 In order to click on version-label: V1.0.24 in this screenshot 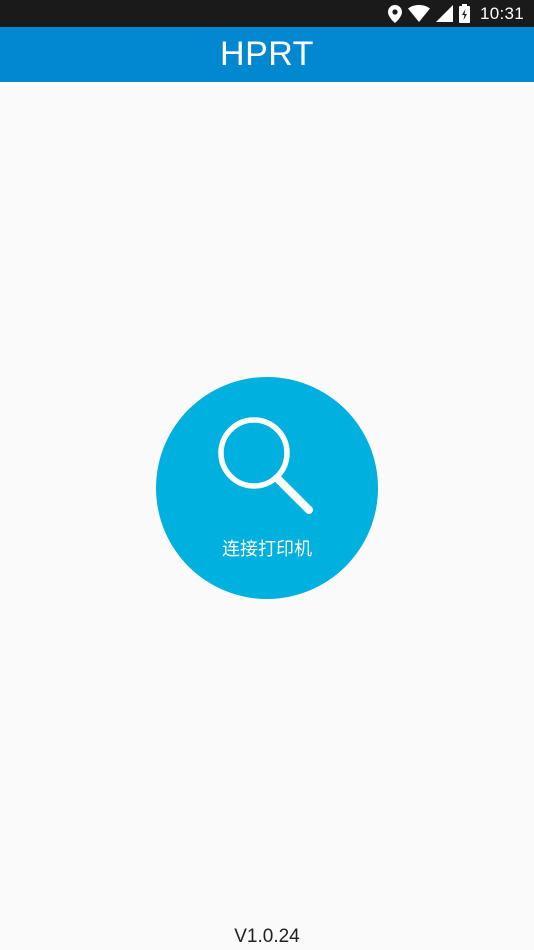, I will do `click(267, 936)`.